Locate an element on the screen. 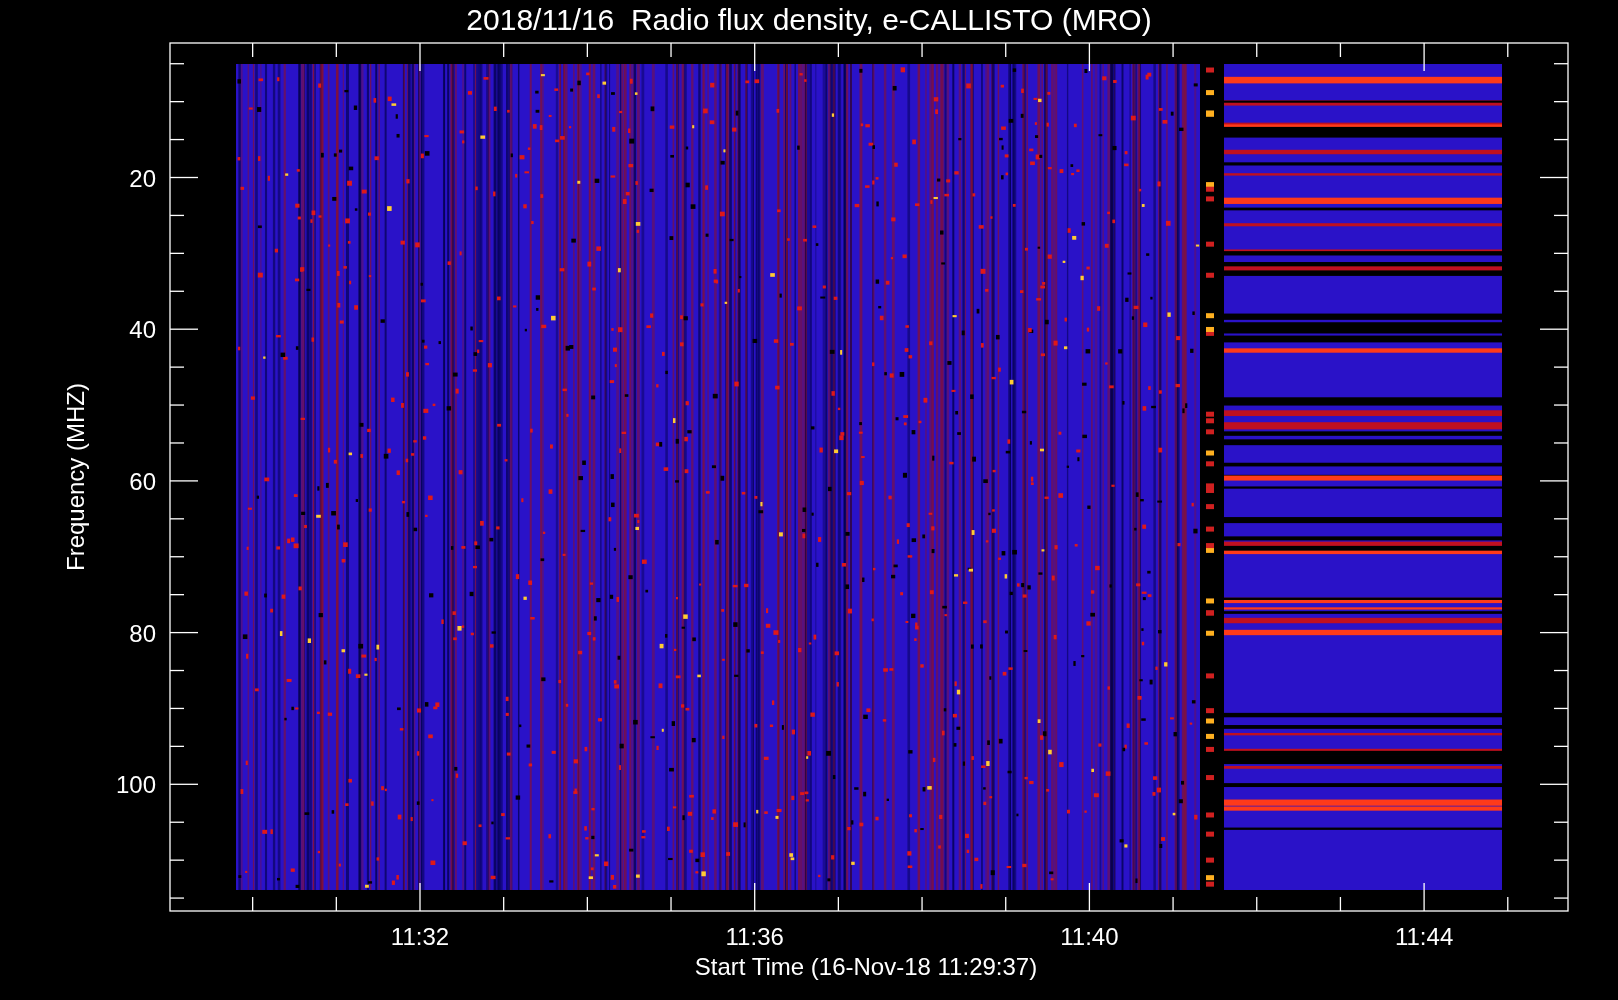  tick-label: 20 is located at coordinates (142, 178).